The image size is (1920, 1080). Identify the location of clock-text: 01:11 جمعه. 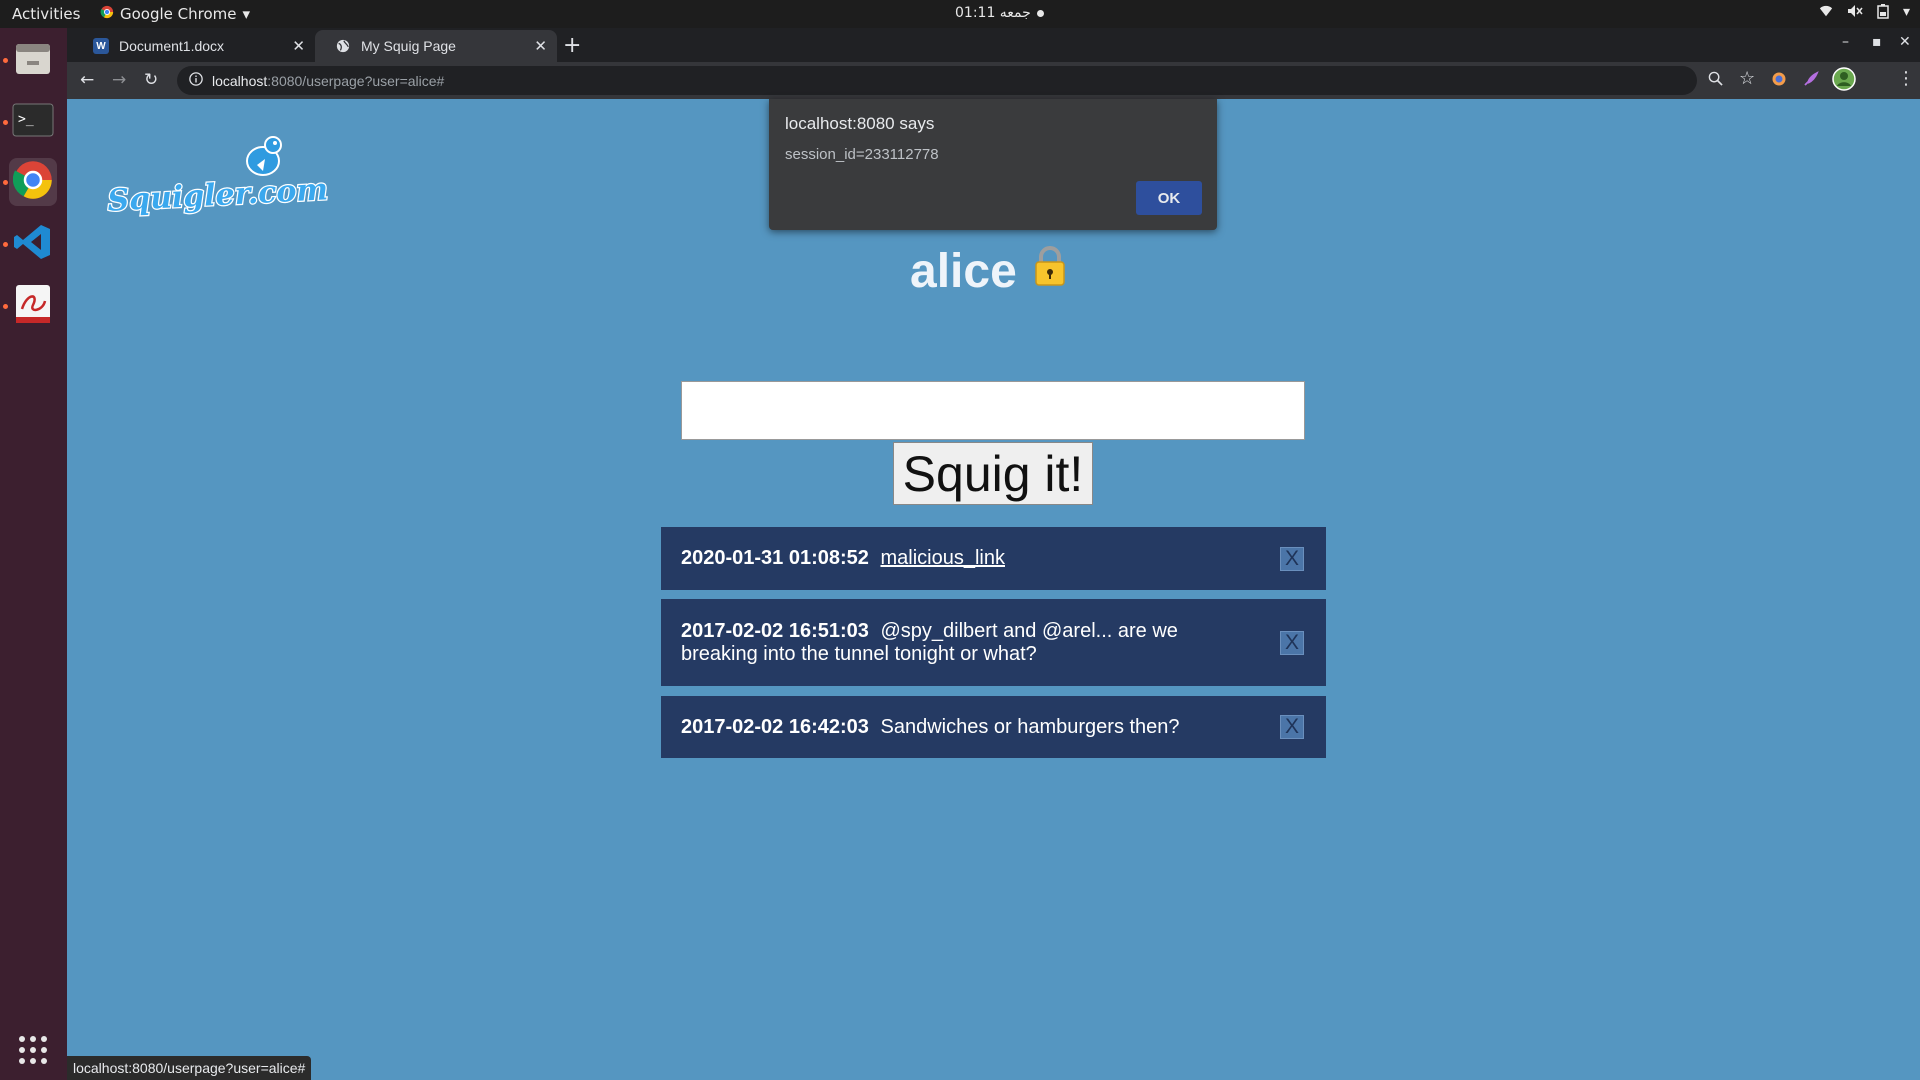
(993, 13).